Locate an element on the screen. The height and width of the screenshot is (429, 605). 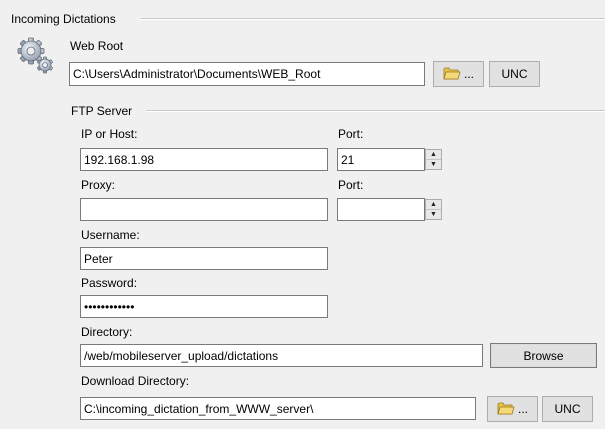
ftp-group-divider is located at coordinates (375, 111).